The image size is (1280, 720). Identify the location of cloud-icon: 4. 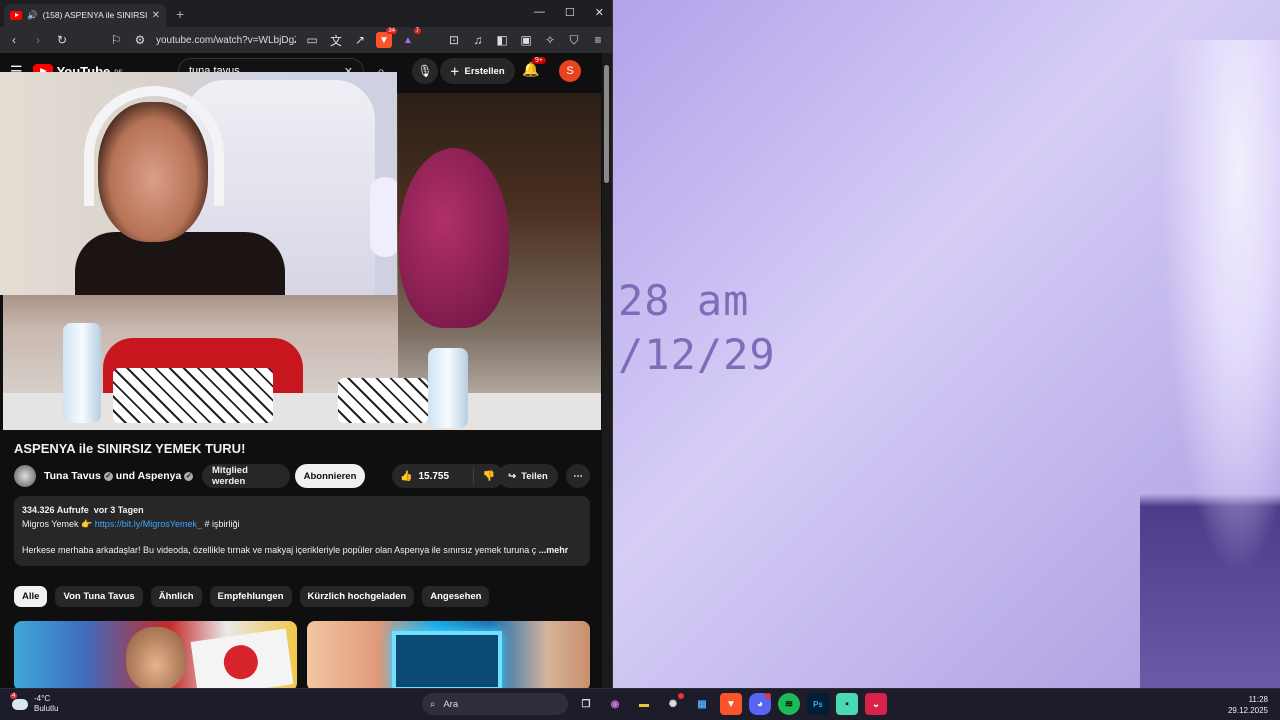
(19, 701).